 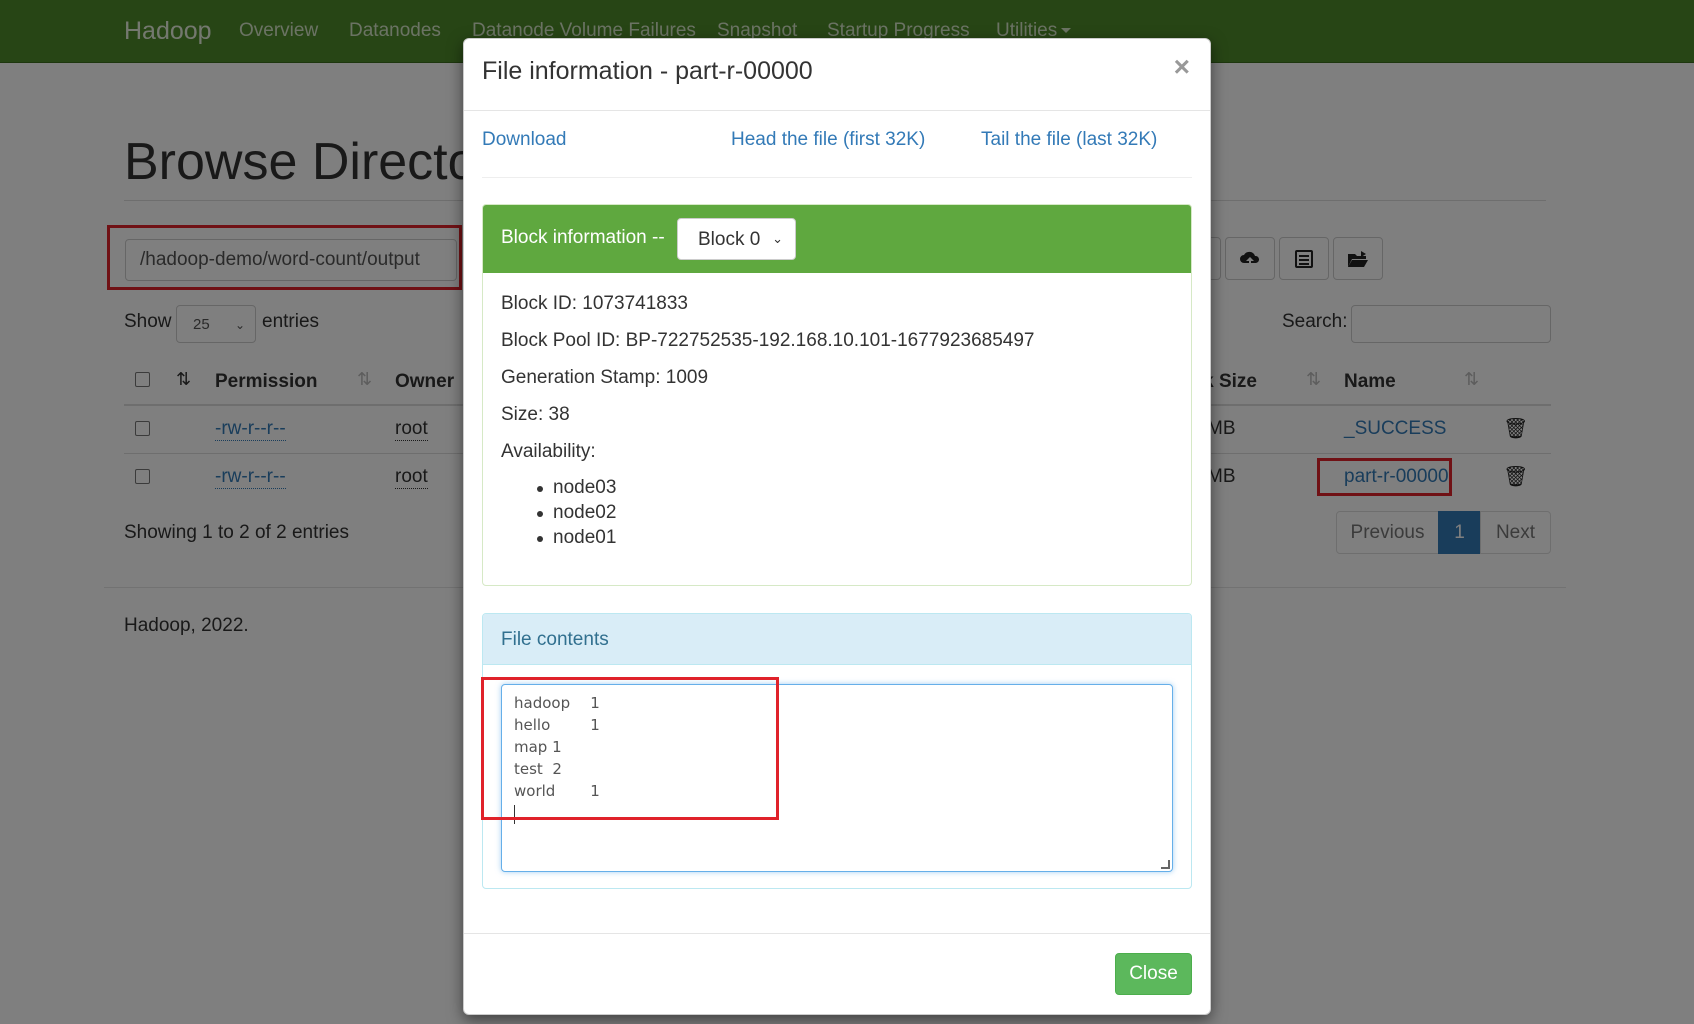 I want to click on tail-file-link: Tail the file (last 32K), so click(x=1069, y=140).